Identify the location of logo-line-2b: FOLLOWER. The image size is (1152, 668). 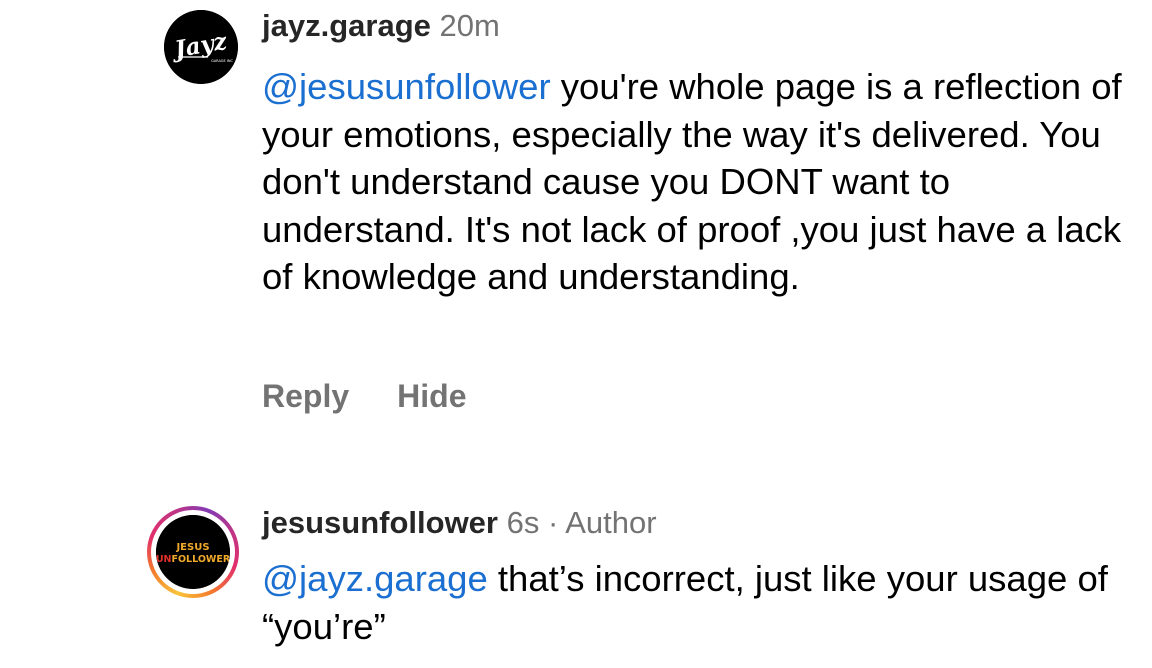
(200, 559).